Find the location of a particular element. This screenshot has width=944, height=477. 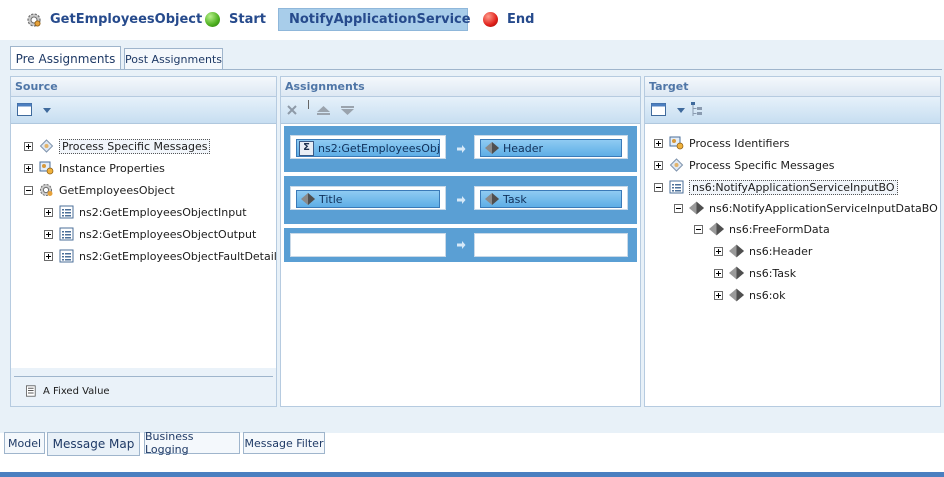

flow-item-start: Start is located at coordinates (235, 19).